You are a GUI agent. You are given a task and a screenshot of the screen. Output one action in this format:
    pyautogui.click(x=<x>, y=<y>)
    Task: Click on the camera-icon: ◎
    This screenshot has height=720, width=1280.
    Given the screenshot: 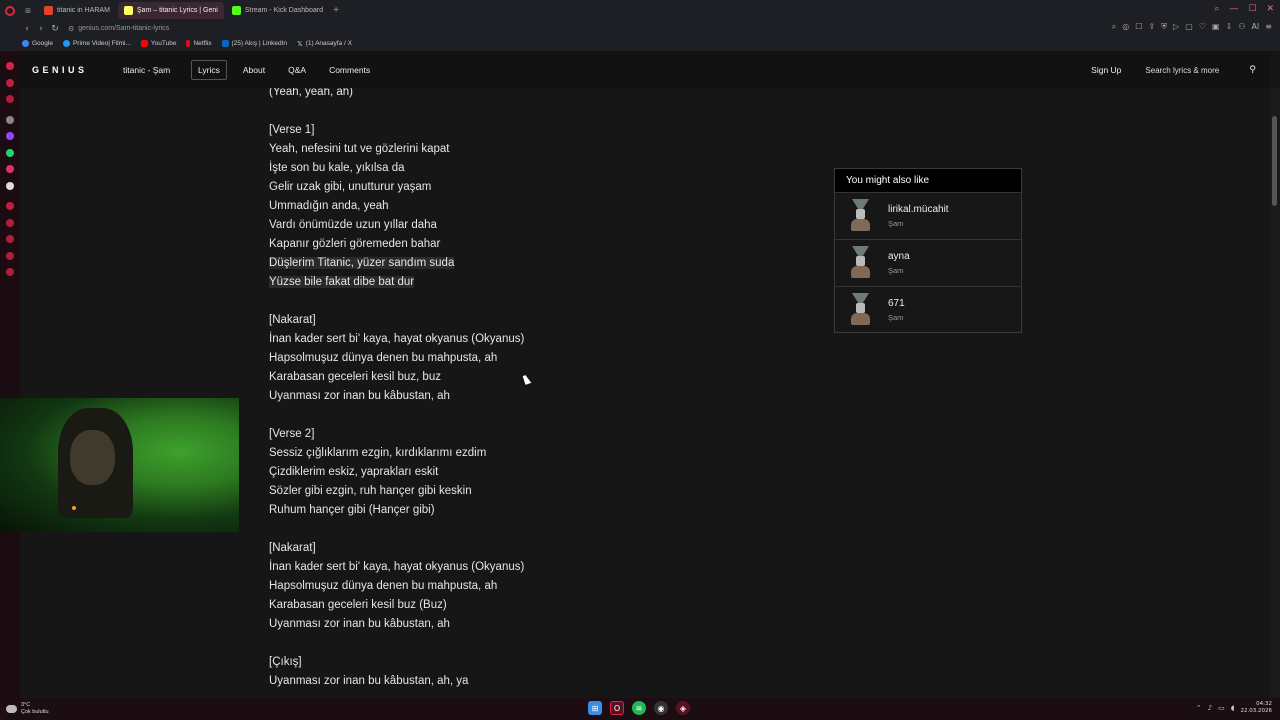 What is the action you would take?
    pyautogui.click(x=1125, y=27)
    